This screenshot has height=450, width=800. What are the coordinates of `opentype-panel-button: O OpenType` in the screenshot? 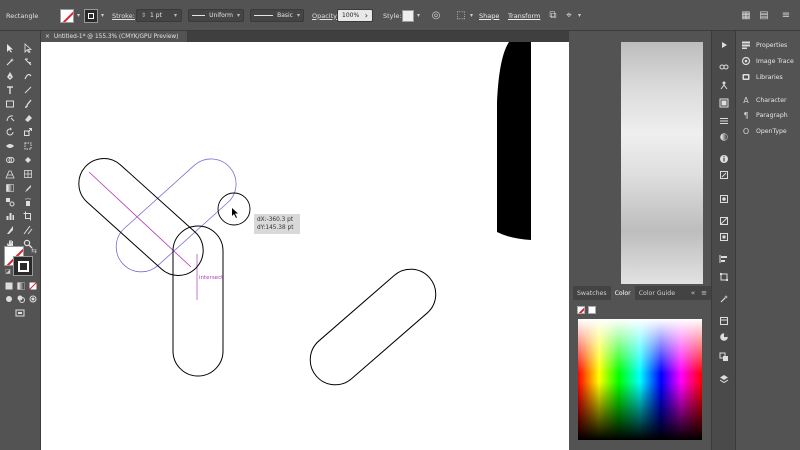 It's located at (764, 131).